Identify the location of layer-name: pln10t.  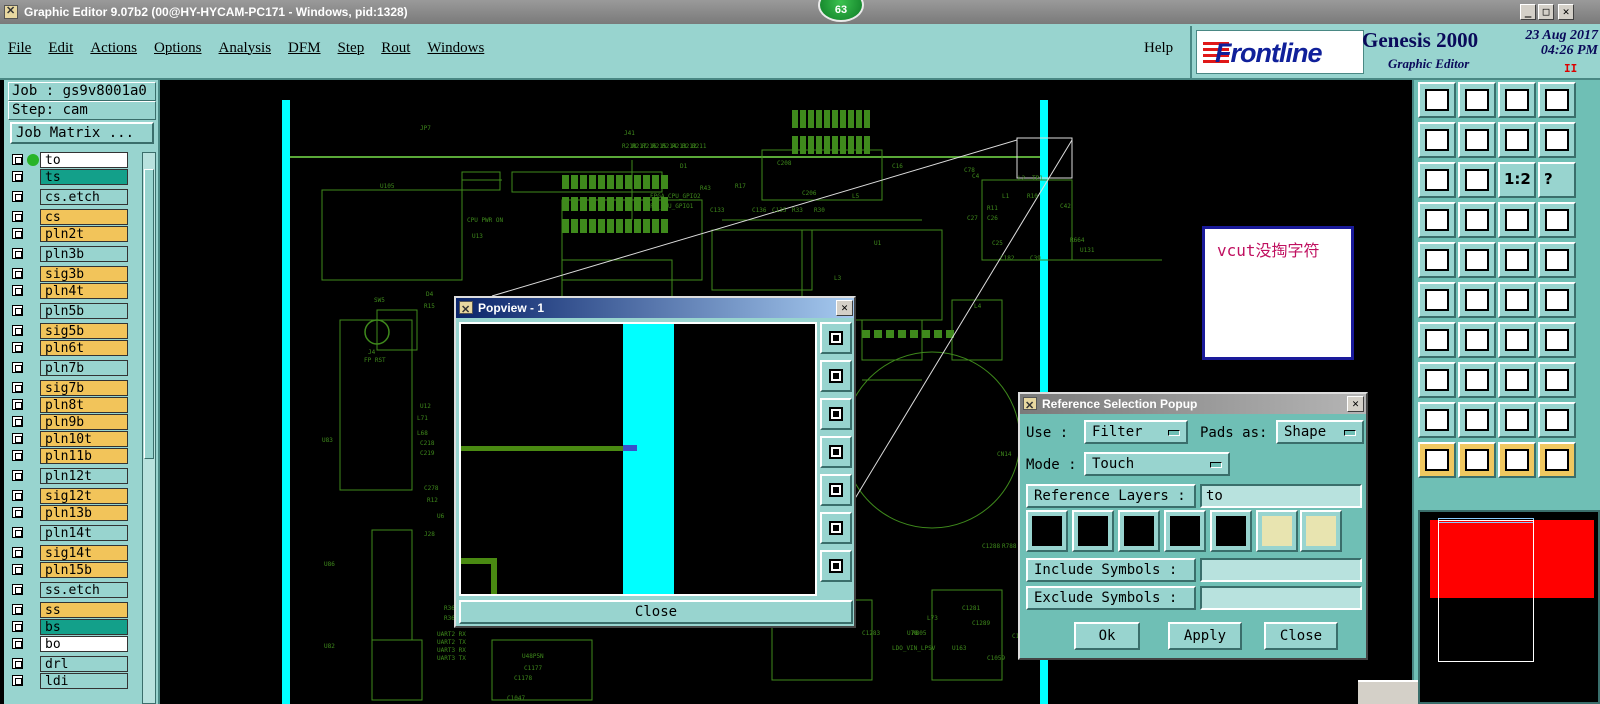
(84, 439).